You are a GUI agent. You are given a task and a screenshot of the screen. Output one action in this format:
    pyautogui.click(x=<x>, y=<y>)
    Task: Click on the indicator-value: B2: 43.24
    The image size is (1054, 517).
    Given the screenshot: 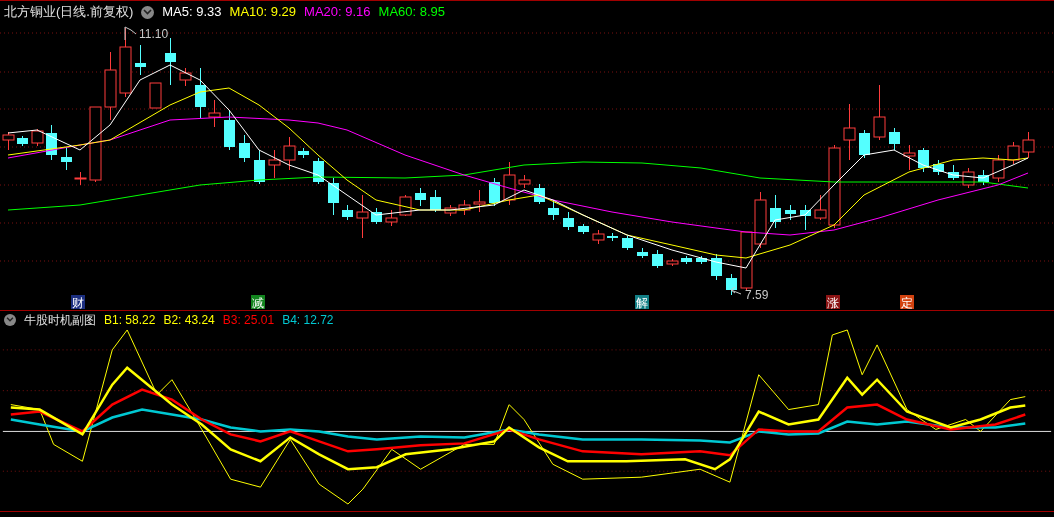 What is the action you would take?
    pyautogui.click(x=189, y=320)
    